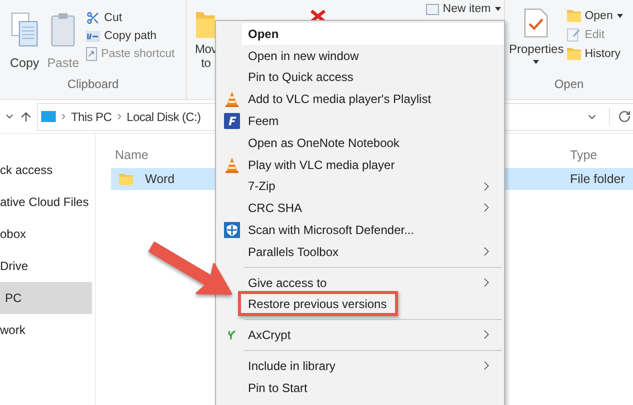 This screenshot has height=405, width=633. What do you see at coordinates (569, 84) in the screenshot?
I see `group-label: Open` at bounding box center [569, 84].